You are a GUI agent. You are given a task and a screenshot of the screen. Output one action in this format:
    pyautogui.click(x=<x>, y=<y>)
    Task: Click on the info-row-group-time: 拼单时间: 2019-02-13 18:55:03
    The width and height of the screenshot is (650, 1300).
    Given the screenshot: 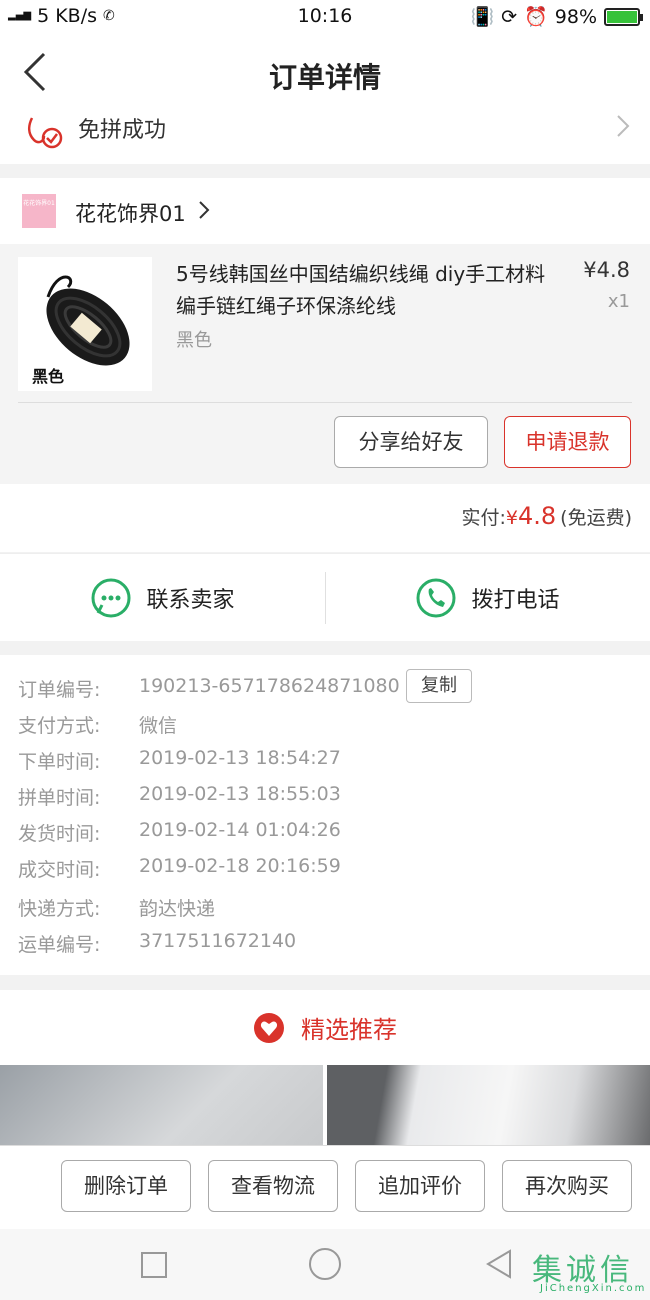 What is the action you would take?
    pyautogui.click(x=179, y=798)
    